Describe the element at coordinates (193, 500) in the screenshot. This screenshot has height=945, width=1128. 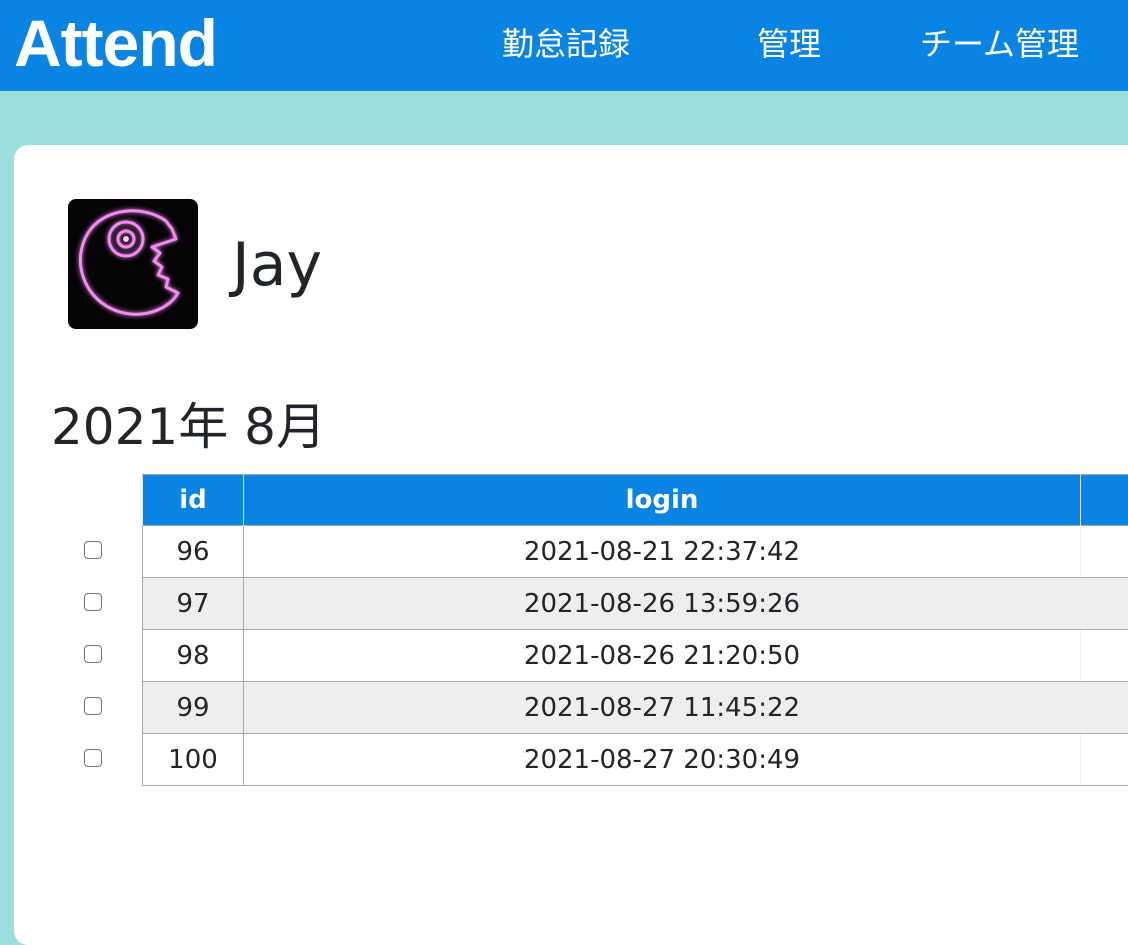
I see `column-header-id: id` at that location.